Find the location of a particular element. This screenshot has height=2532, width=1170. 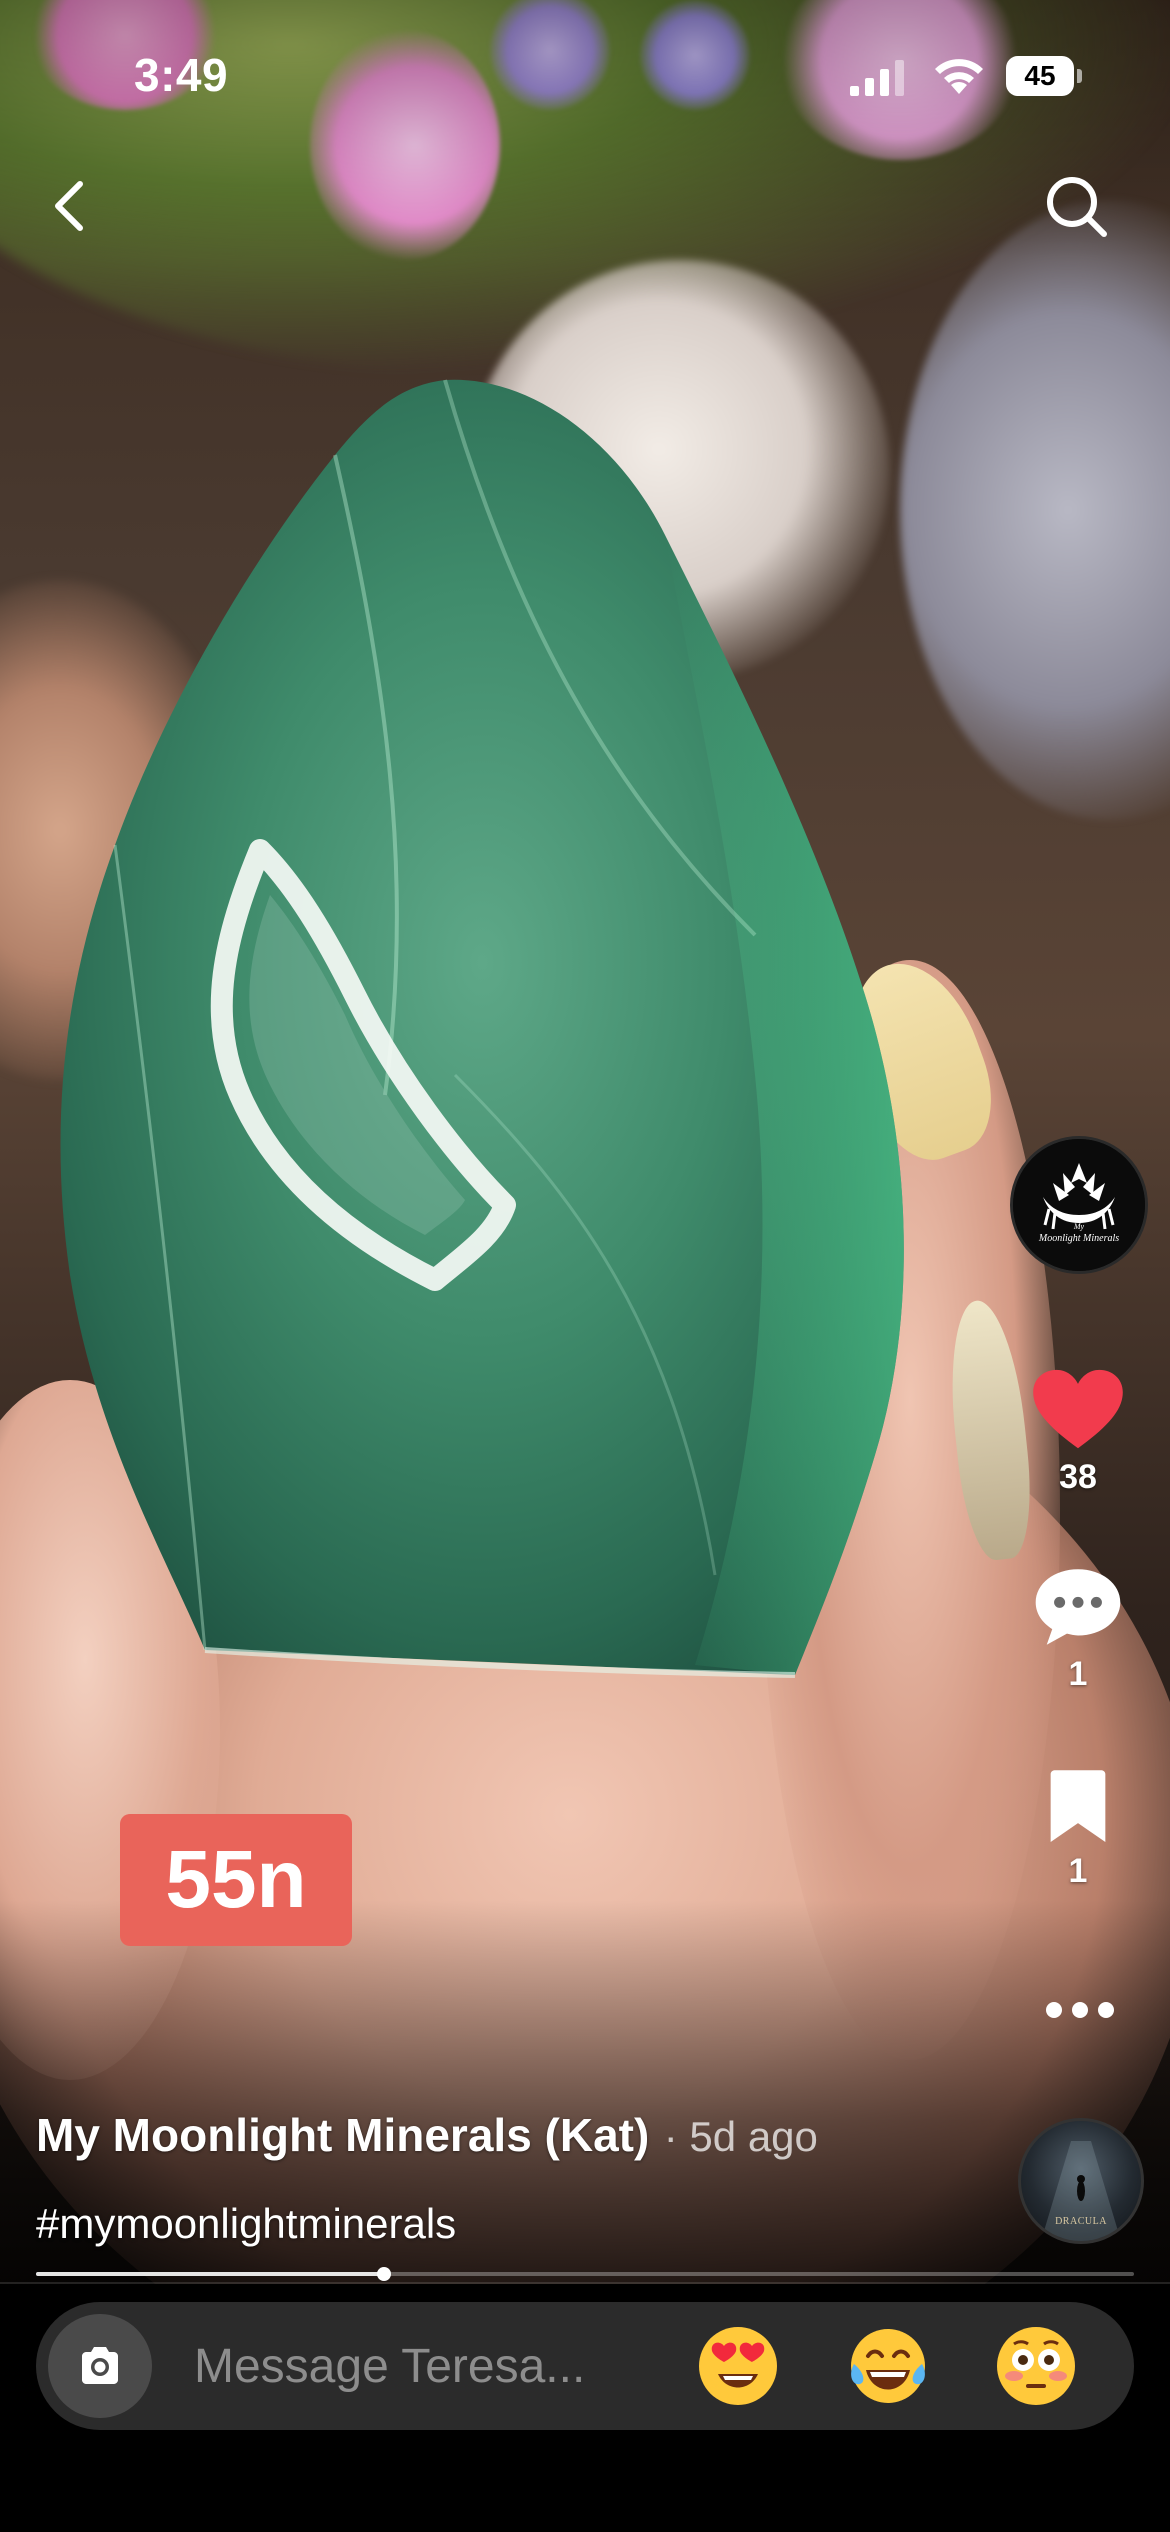

search-icon is located at coordinates (1077, 207).